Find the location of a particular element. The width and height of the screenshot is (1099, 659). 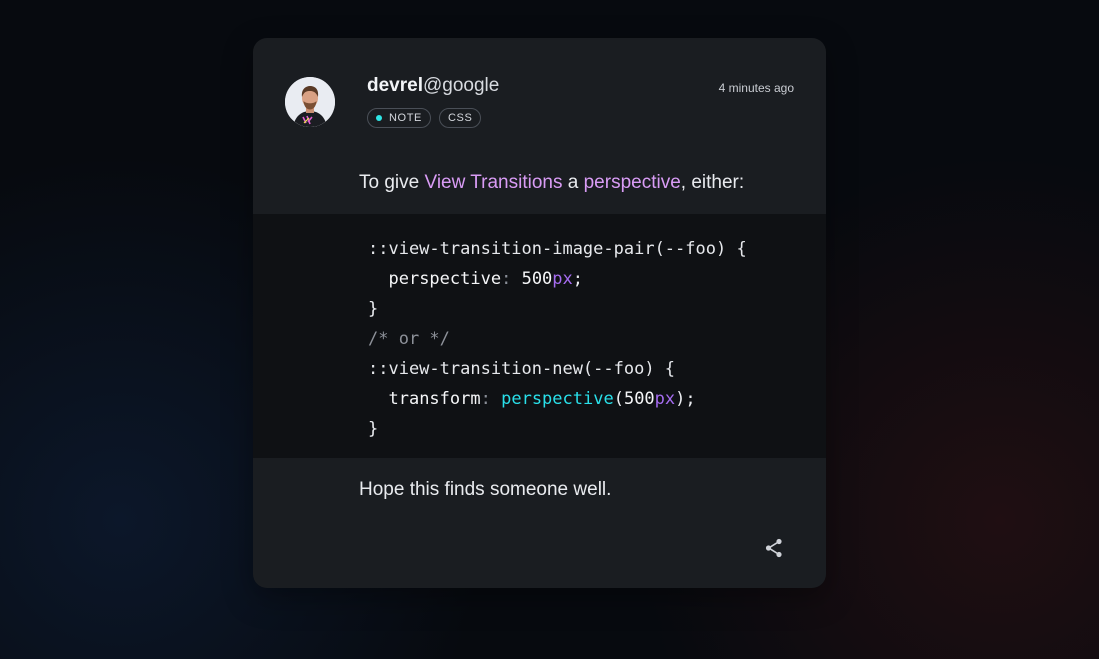

share-icon is located at coordinates (773, 548).